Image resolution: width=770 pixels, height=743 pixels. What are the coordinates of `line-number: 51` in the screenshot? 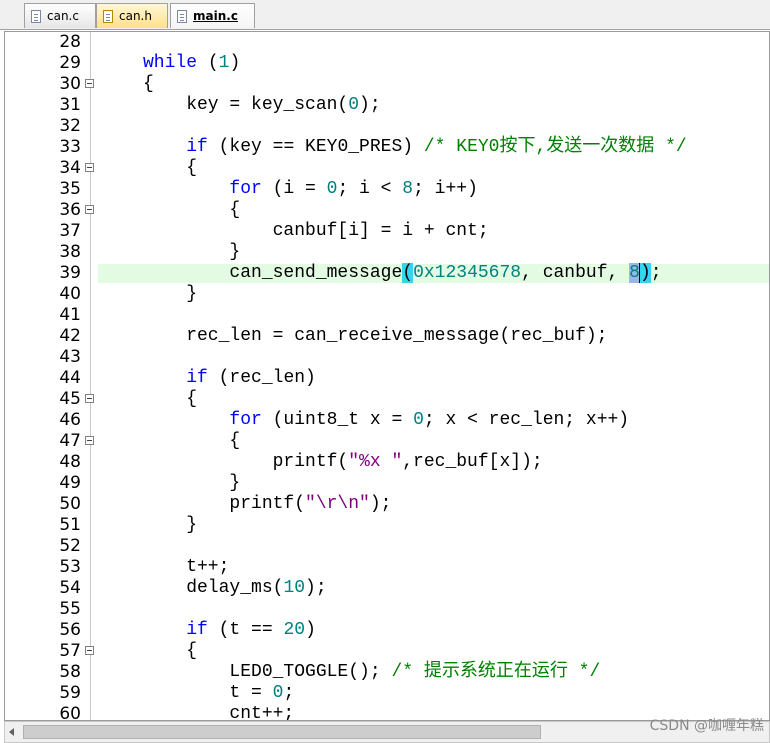 It's located at (70, 525).